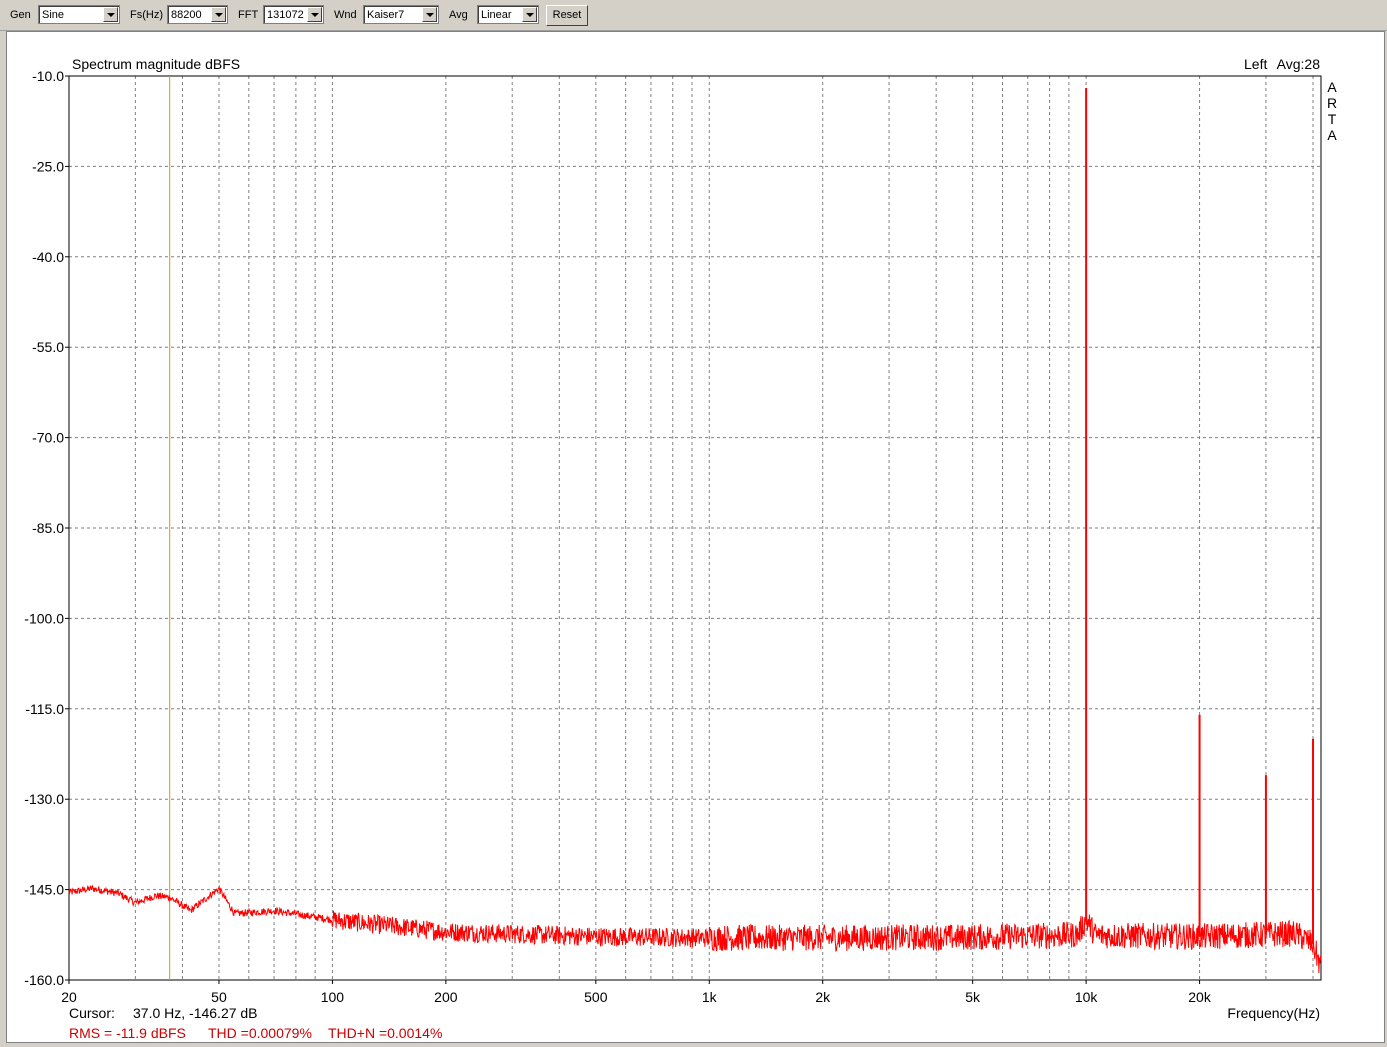 Image resolution: width=1387 pixels, height=1047 pixels. What do you see at coordinates (636, 992) in the screenshot?
I see `x-axis-ticks: 20 50 100 200 500 1k 2k 5k 10k 20k` at bounding box center [636, 992].